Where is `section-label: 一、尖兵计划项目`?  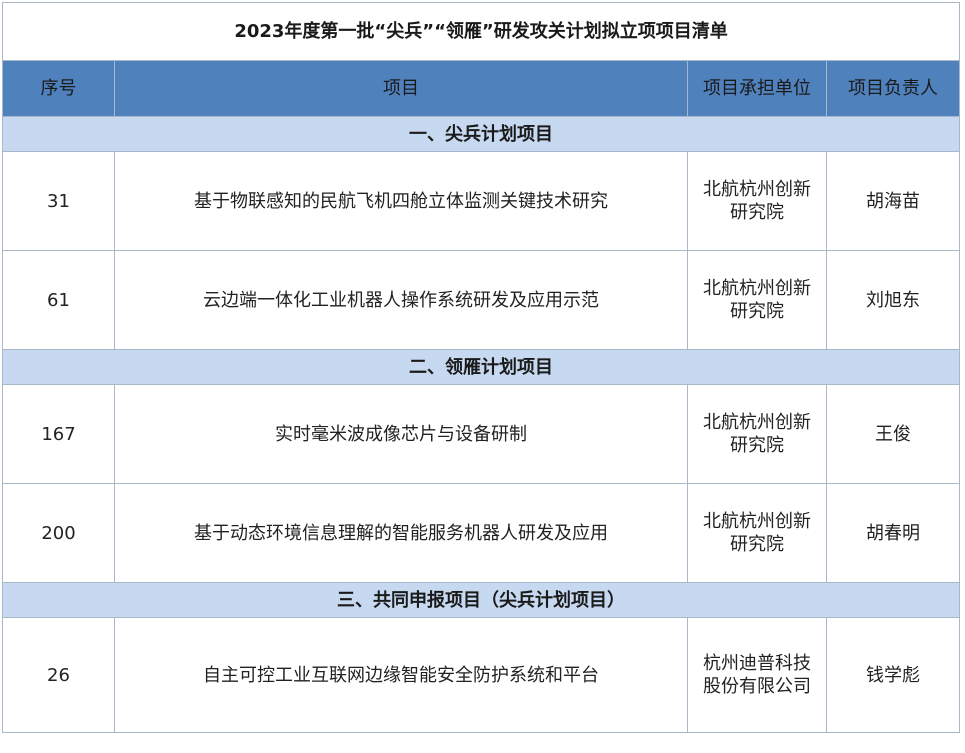
section-label: 一、尖兵计划项目 is located at coordinates (481, 134).